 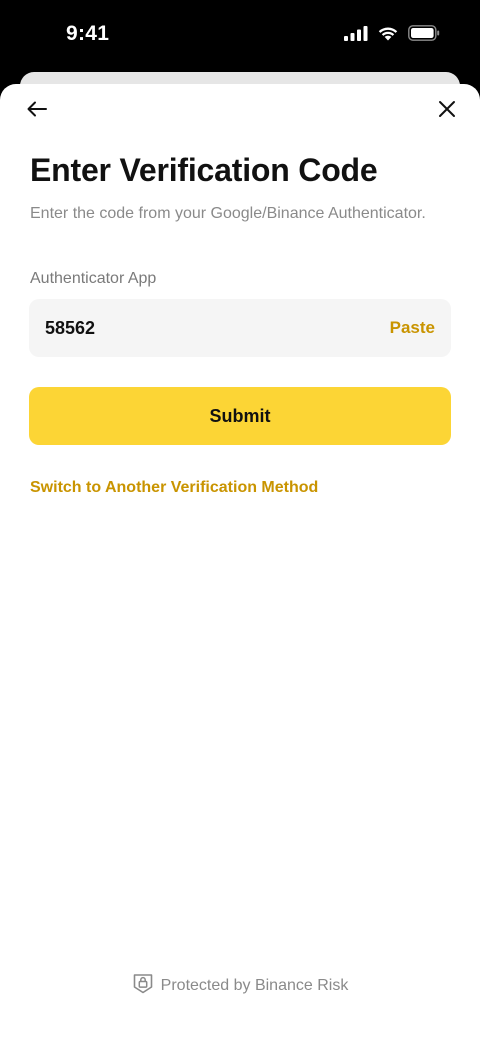 I want to click on switch-verification-method-link: Switch to Another Verification Method, so click(x=174, y=488).